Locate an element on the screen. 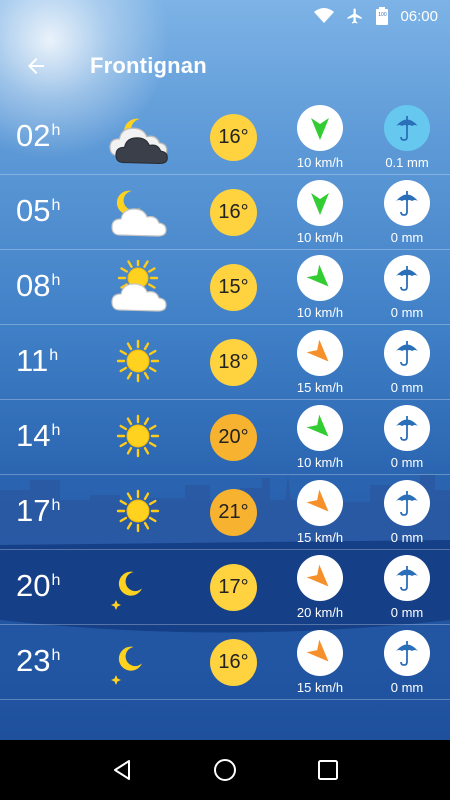 Image resolution: width=450 pixels, height=800 pixels. partly-sunny-icon is located at coordinates (139, 286).